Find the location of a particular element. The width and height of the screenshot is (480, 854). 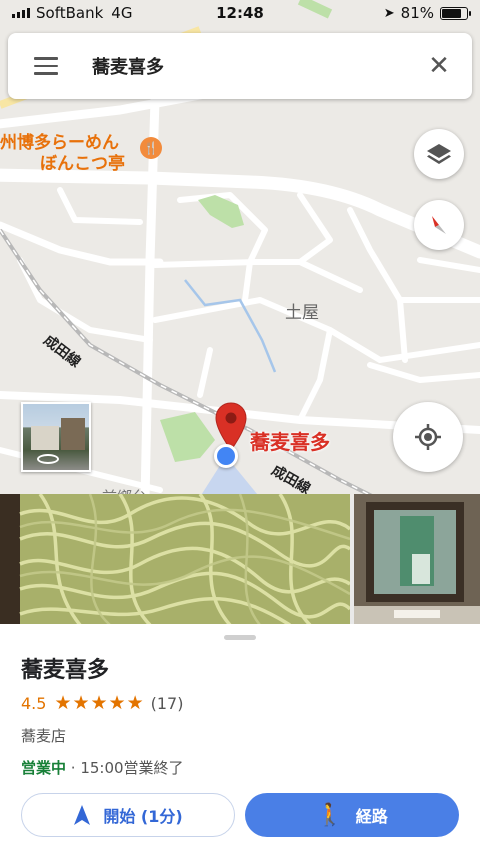

crosshair-icon is located at coordinates (428, 437).